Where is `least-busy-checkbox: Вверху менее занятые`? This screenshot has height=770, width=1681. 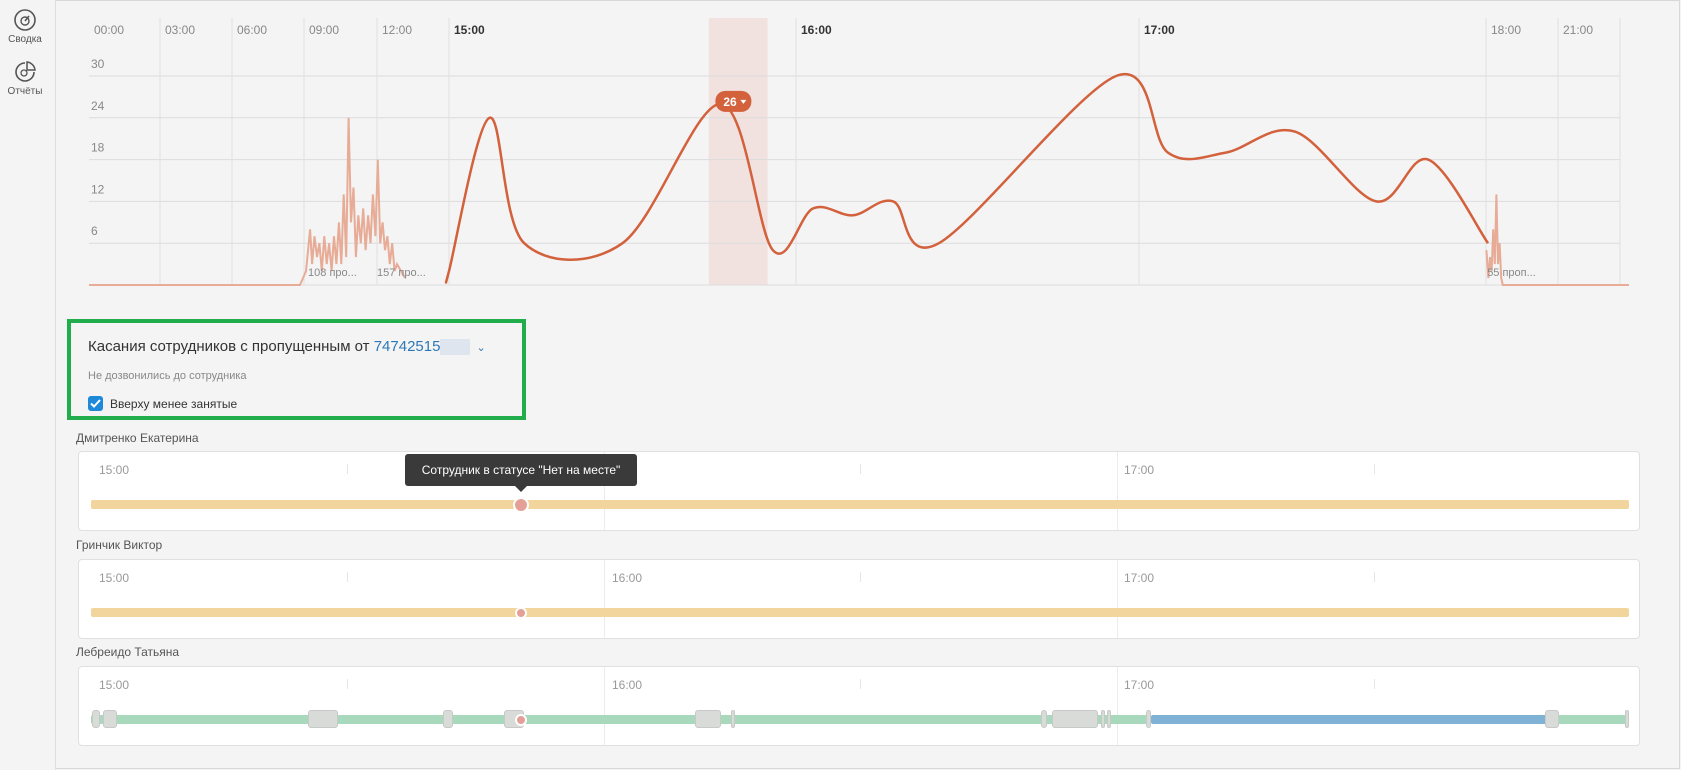
least-busy-checkbox: Вверху менее занятые is located at coordinates (162, 403).